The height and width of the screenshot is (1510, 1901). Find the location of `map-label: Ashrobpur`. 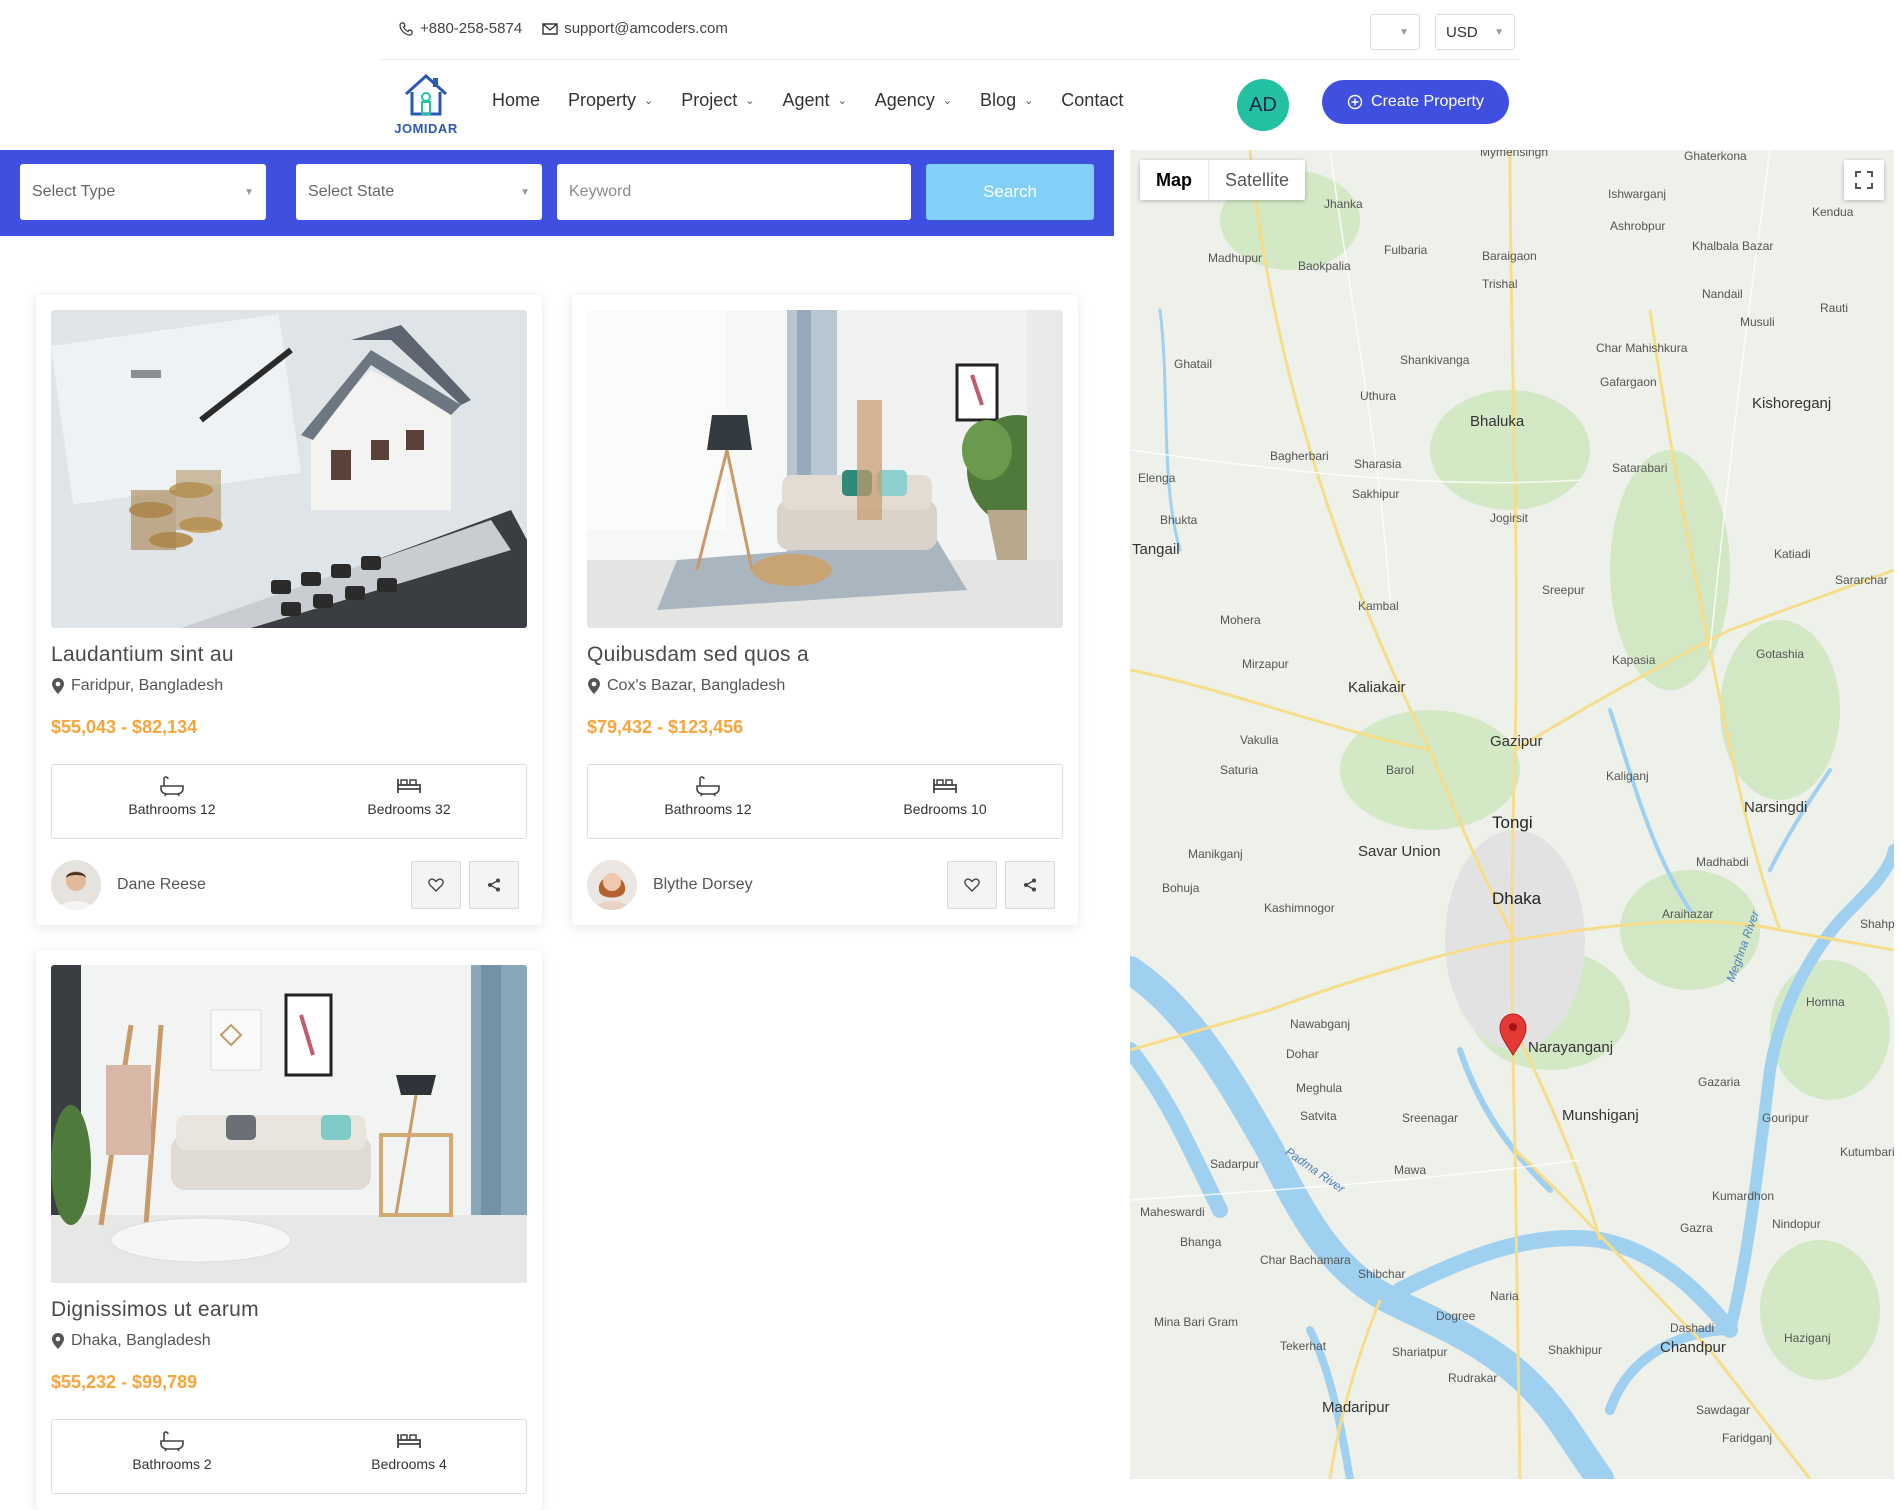

map-label: Ashrobpur is located at coordinates (1638, 226).